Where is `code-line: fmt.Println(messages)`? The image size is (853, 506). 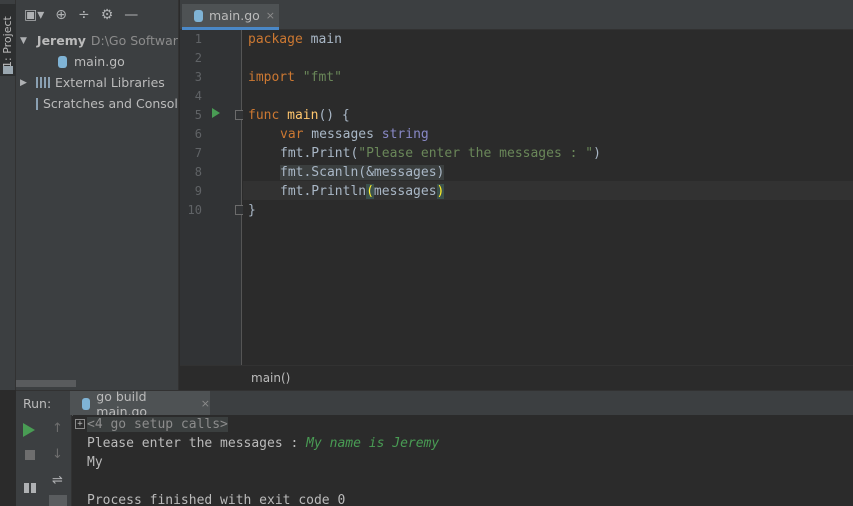
code-line: fmt.Println(messages) is located at coordinates (362, 191).